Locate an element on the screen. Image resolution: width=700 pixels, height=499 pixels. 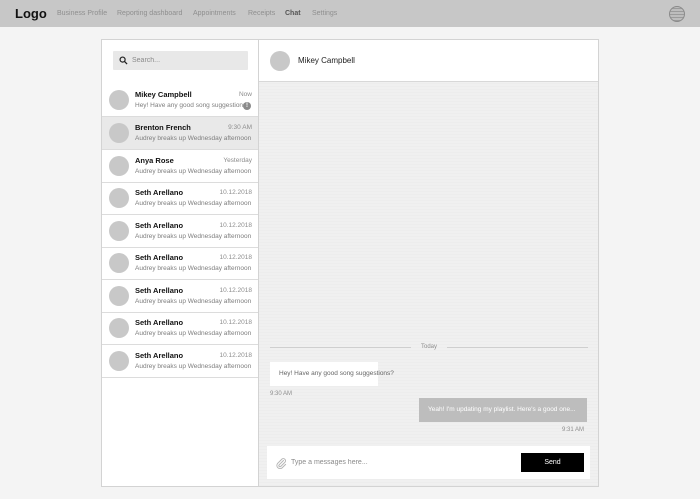
conversation-time: Yesterday is located at coordinates (237, 160).